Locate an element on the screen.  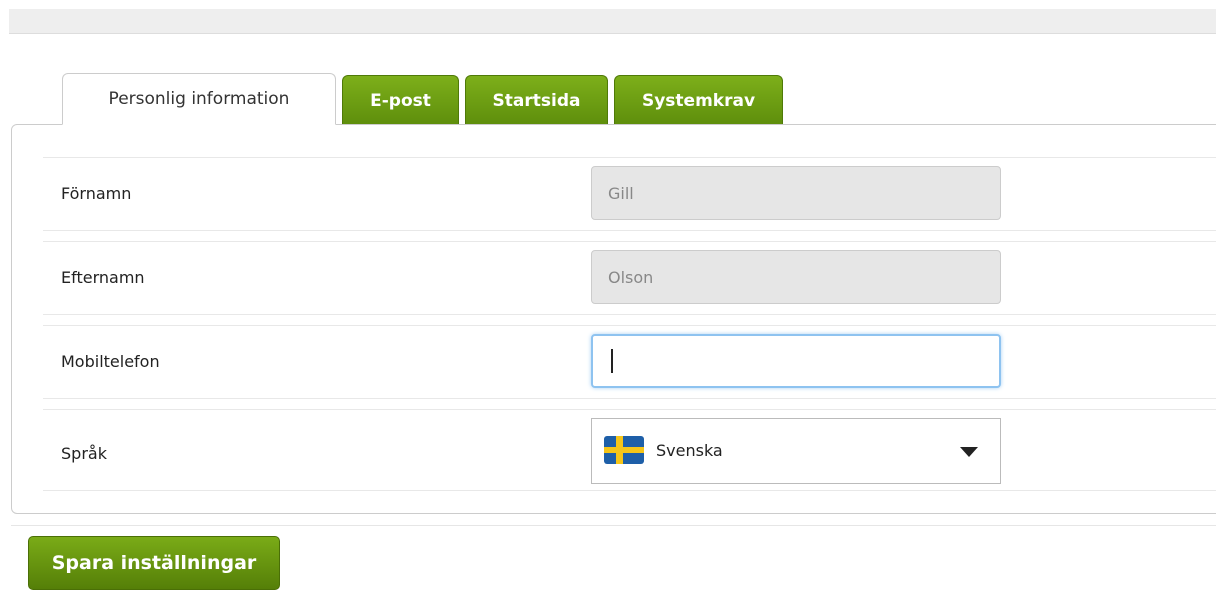
last-name-label: Efternamn is located at coordinates (103, 277).